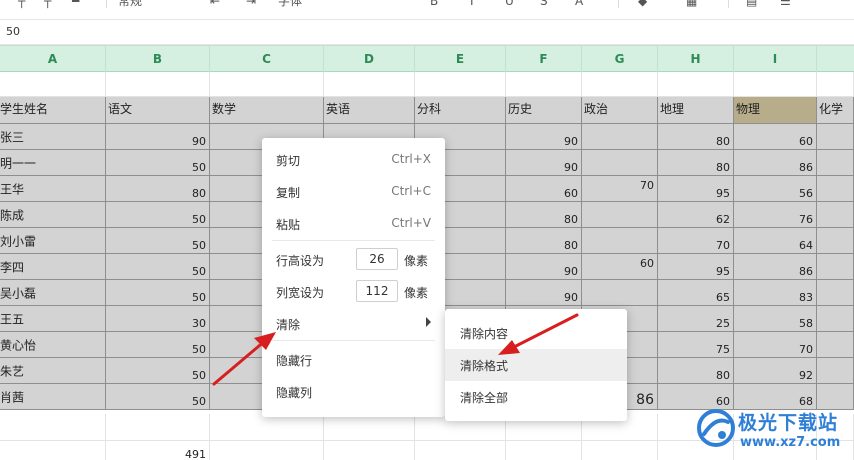 The width and height of the screenshot is (854, 460). Describe the element at coordinates (696, 189) in the screenshot. I see `score-cell: 95` at that location.